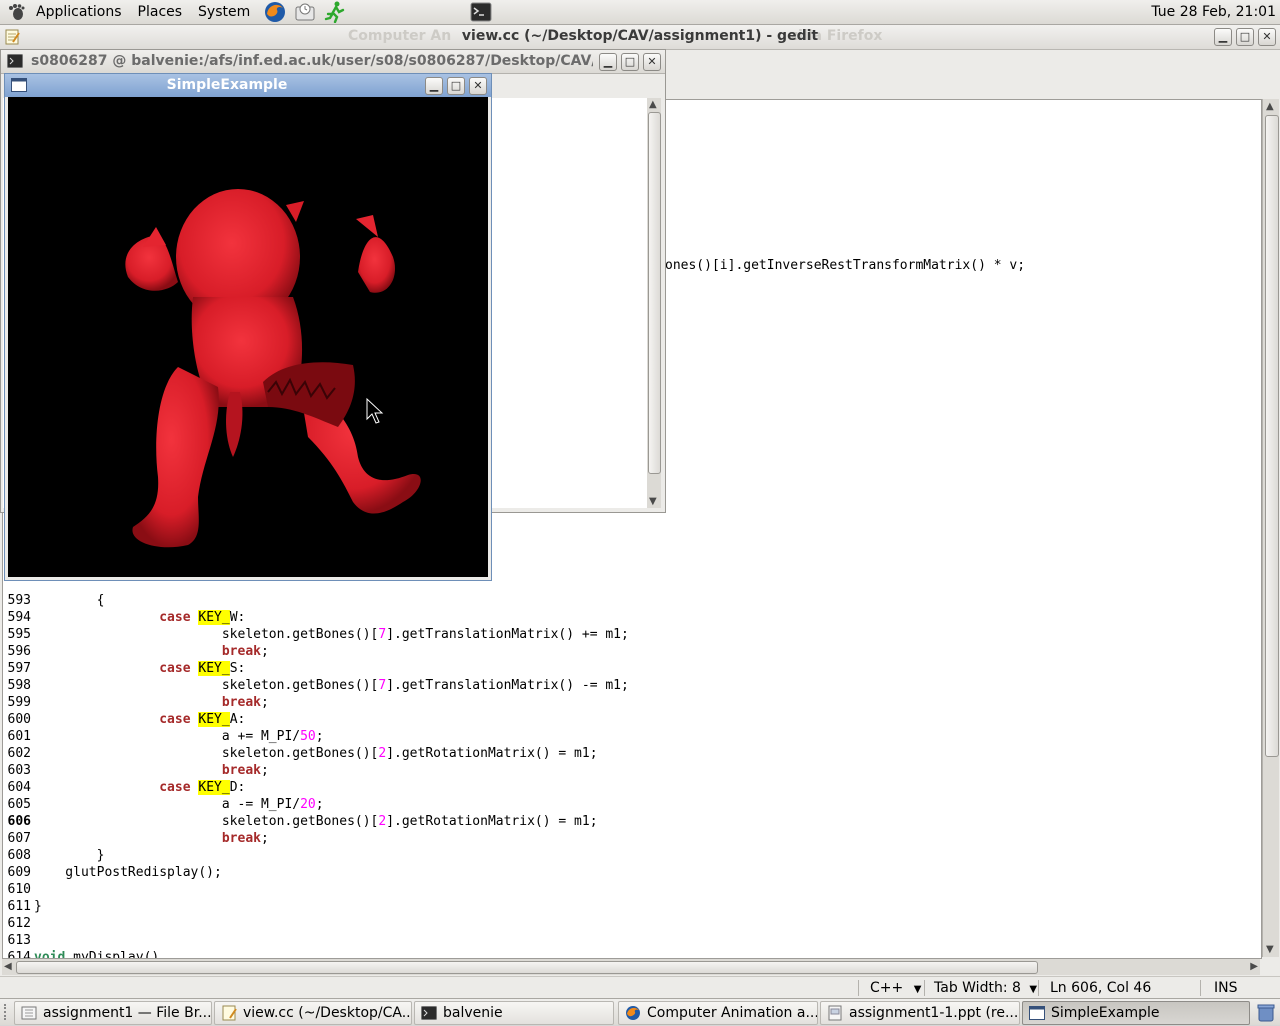 The width and height of the screenshot is (1280, 1026). What do you see at coordinates (19, 753) in the screenshot?
I see `line-number: 602` at bounding box center [19, 753].